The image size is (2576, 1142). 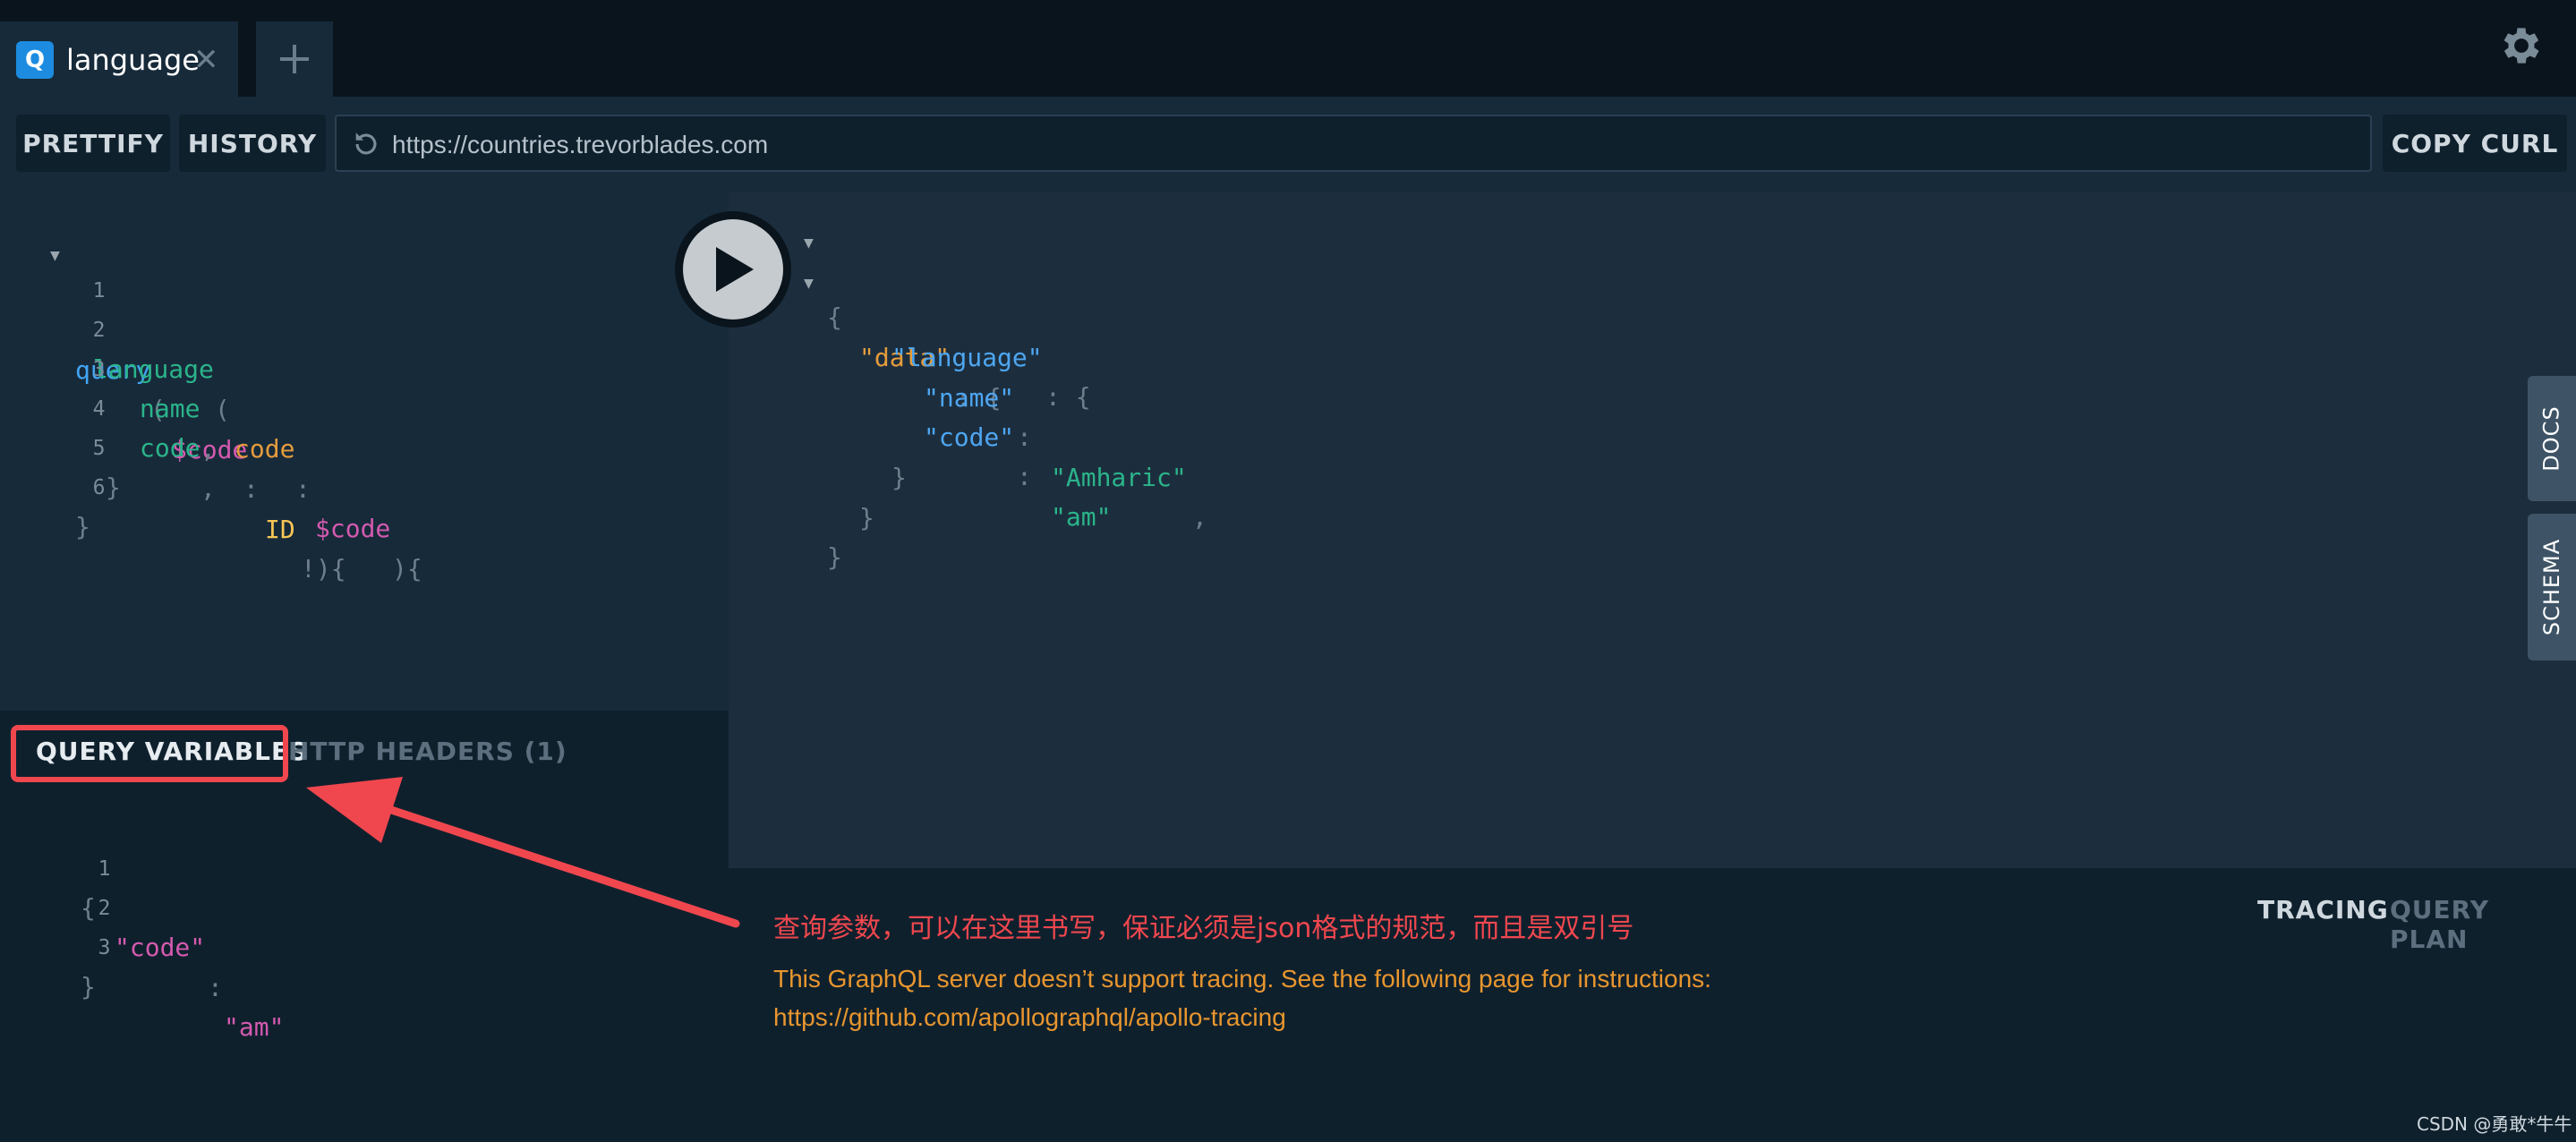 What do you see at coordinates (55, 866) in the screenshot?
I see `editor-line: 1 {` at bounding box center [55, 866].